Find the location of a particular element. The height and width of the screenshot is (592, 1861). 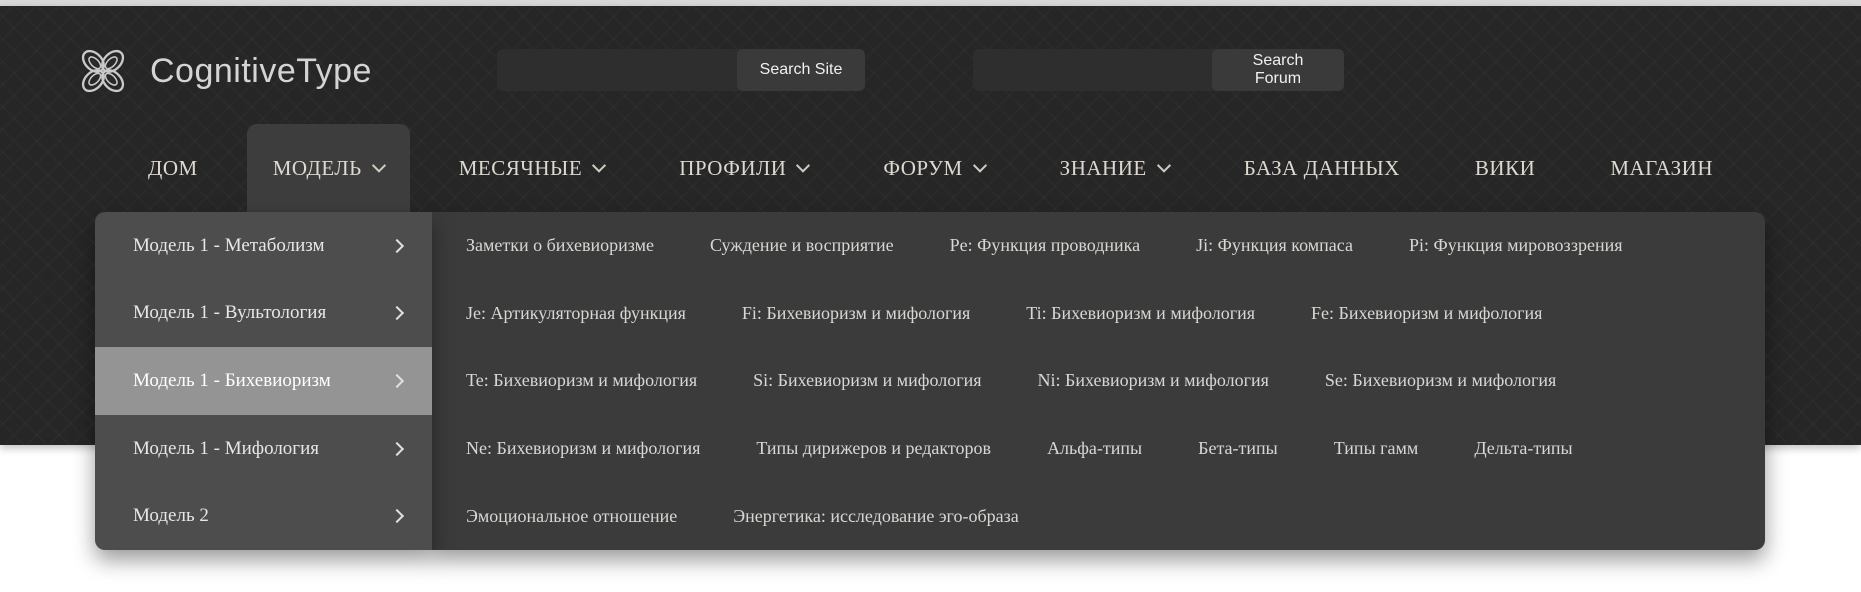

mega-menu-link: Pe: Функция проводника is located at coordinates (1045, 245).